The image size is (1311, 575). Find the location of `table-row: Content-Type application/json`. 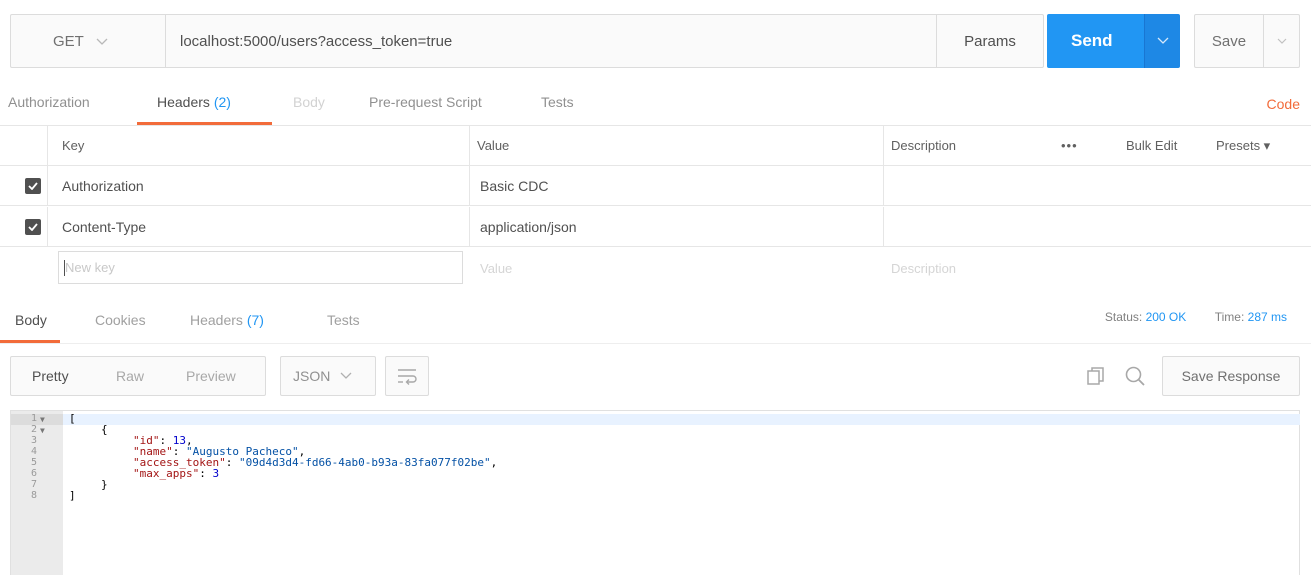

table-row: Content-Type application/json is located at coordinates (655, 227).